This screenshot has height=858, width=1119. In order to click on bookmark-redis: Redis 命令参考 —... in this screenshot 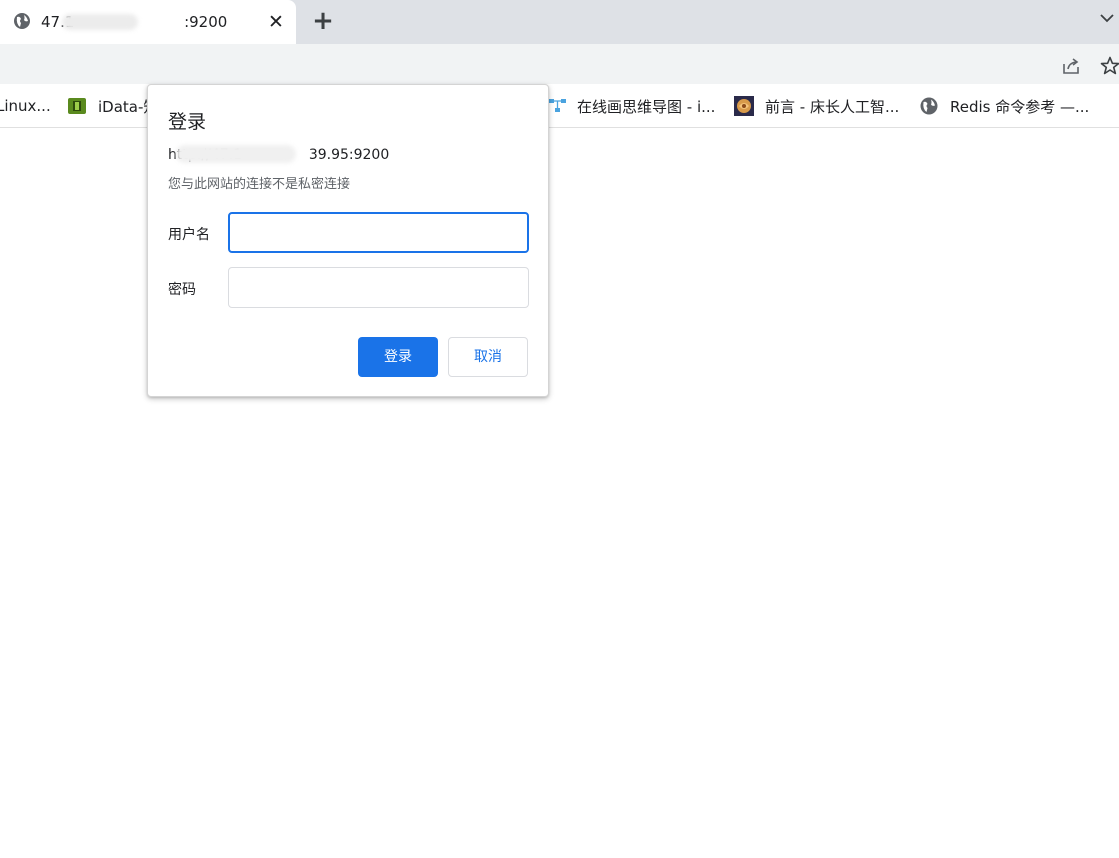, I will do `click(1004, 106)`.